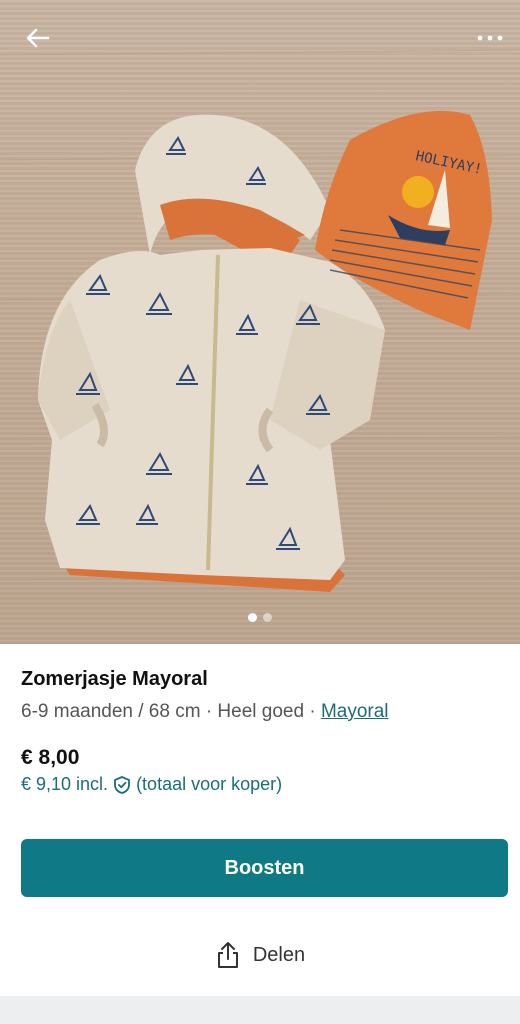 The height and width of the screenshot is (1024, 520). Describe the element at coordinates (260, 1010) in the screenshot. I see `bottom-bar` at that location.